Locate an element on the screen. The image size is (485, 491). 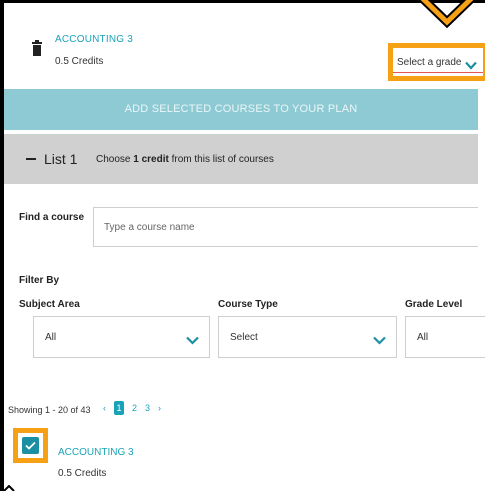
selected-course-card: ACCOUNTING 3 0.5 Credits Select a grade is located at coordinates (251, 49).